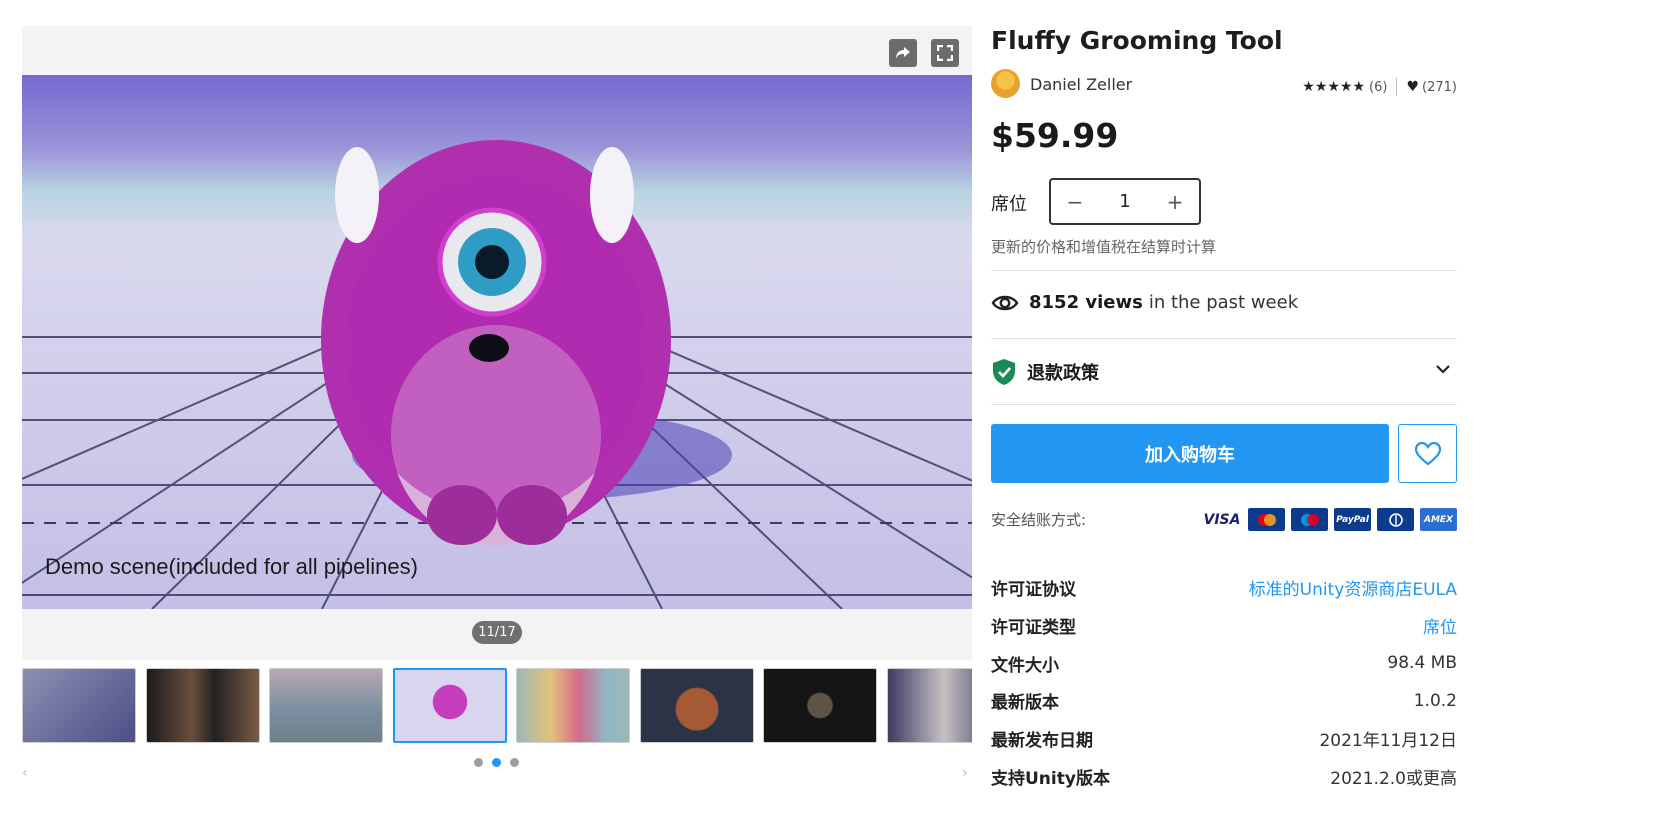 This screenshot has height=829, width=1680. Describe the element at coordinates (450, 705) in the screenshot. I see `thumbnail-active` at that location.